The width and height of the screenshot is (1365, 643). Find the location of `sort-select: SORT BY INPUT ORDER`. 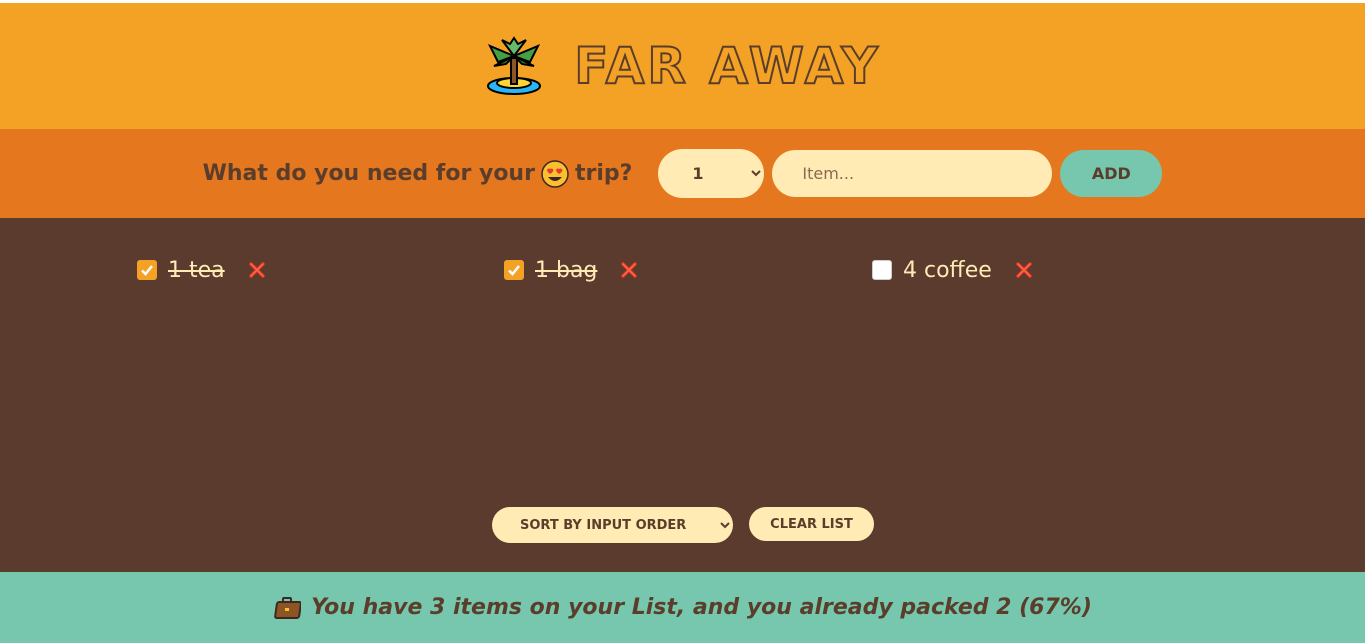

sort-select: SORT BY INPUT ORDER is located at coordinates (612, 525).